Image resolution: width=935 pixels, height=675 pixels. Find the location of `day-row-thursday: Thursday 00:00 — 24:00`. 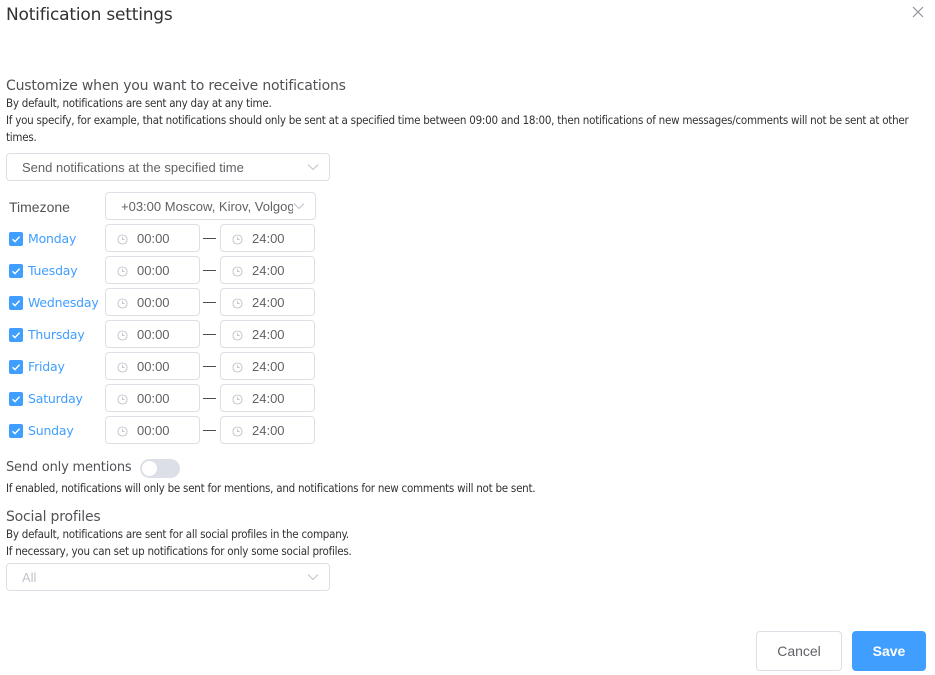

day-row-thursday: Thursday 00:00 — 24:00 is located at coordinates (165, 335).